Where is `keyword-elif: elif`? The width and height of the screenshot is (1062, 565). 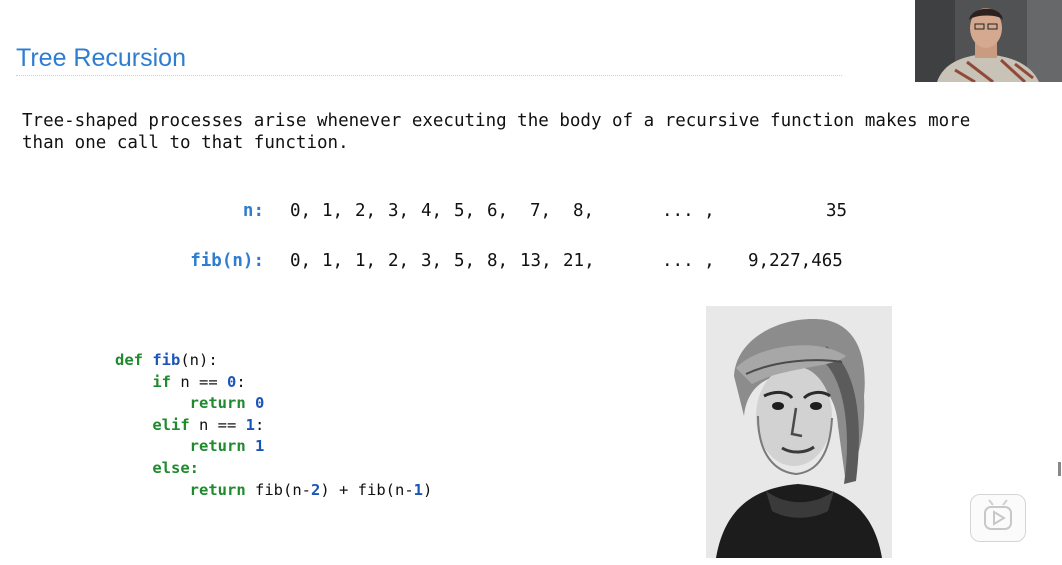
keyword-elif: elif is located at coordinates (171, 424).